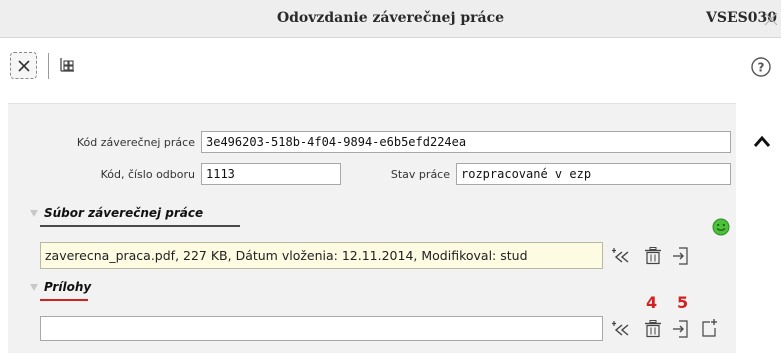  Describe the element at coordinates (764, 228) in the screenshot. I see `scrollbar` at that location.